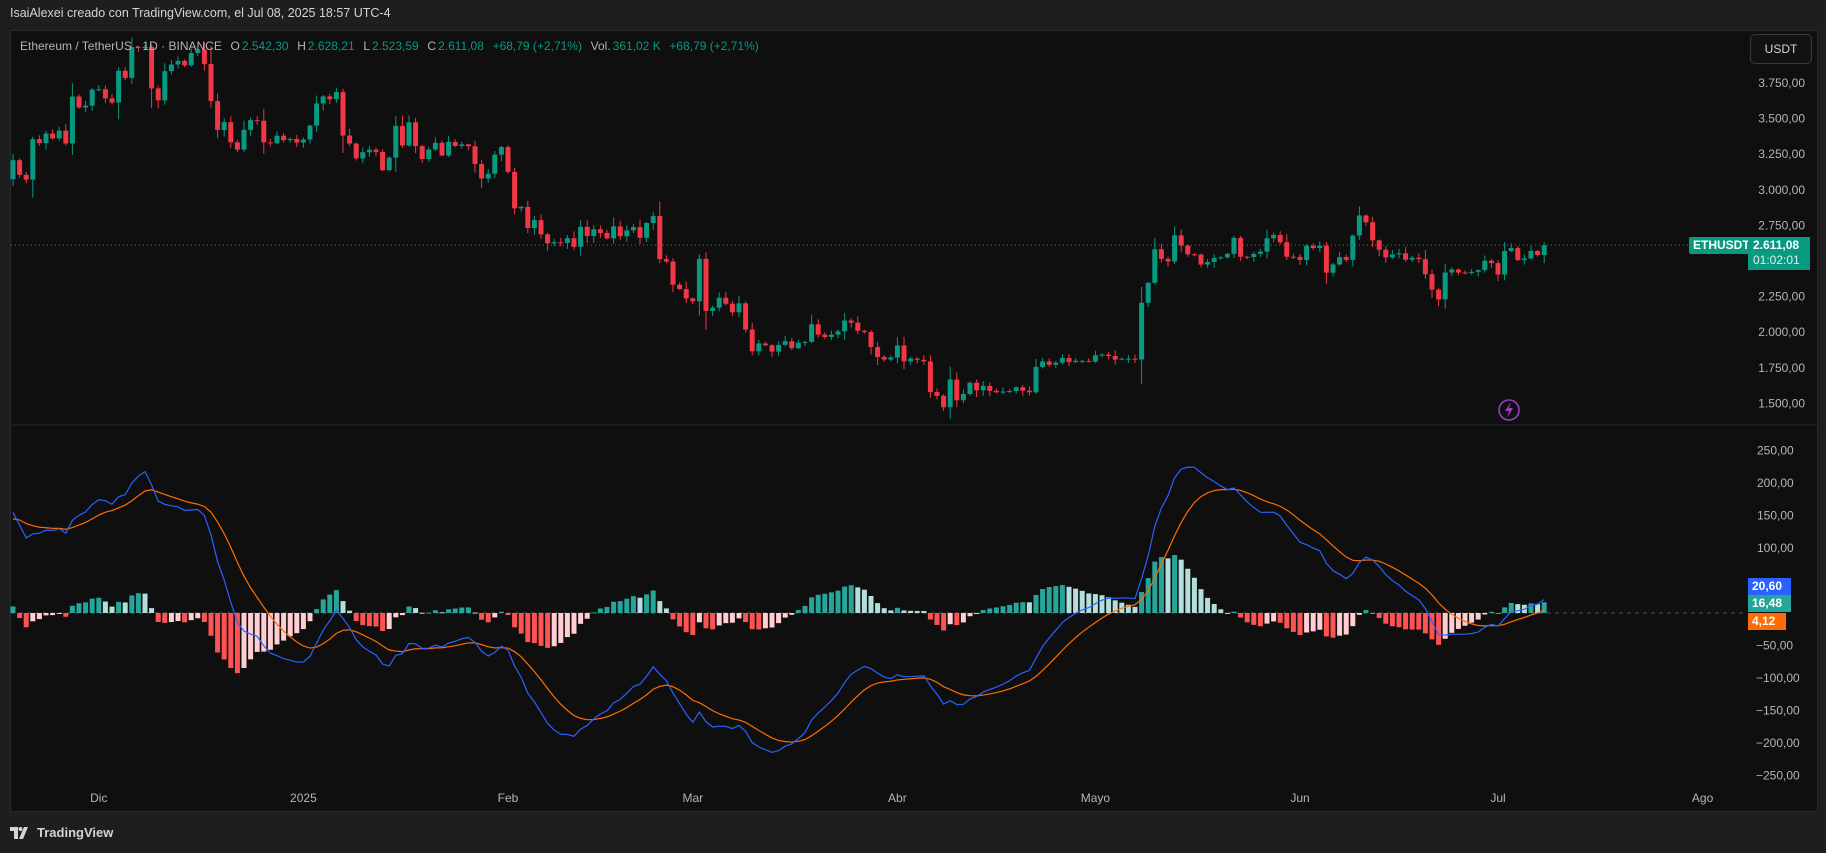  What do you see at coordinates (1781, 49) in the screenshot?
I see `currency-button: USDT` at bounding box center [1781, 49].